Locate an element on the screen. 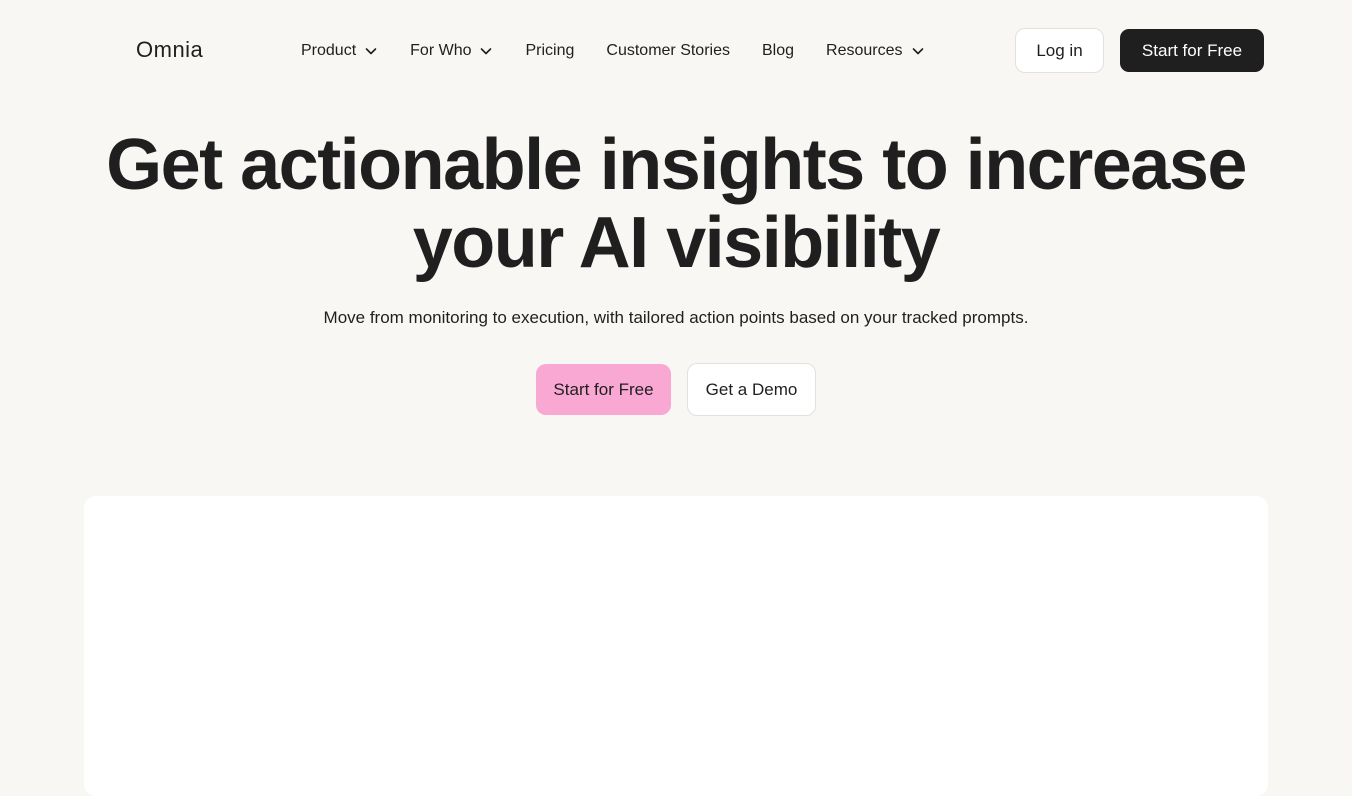 Image resolution: width=1352 pixels, height=796 pixels. login-button: Log in is located at coordinates (1059, 50).